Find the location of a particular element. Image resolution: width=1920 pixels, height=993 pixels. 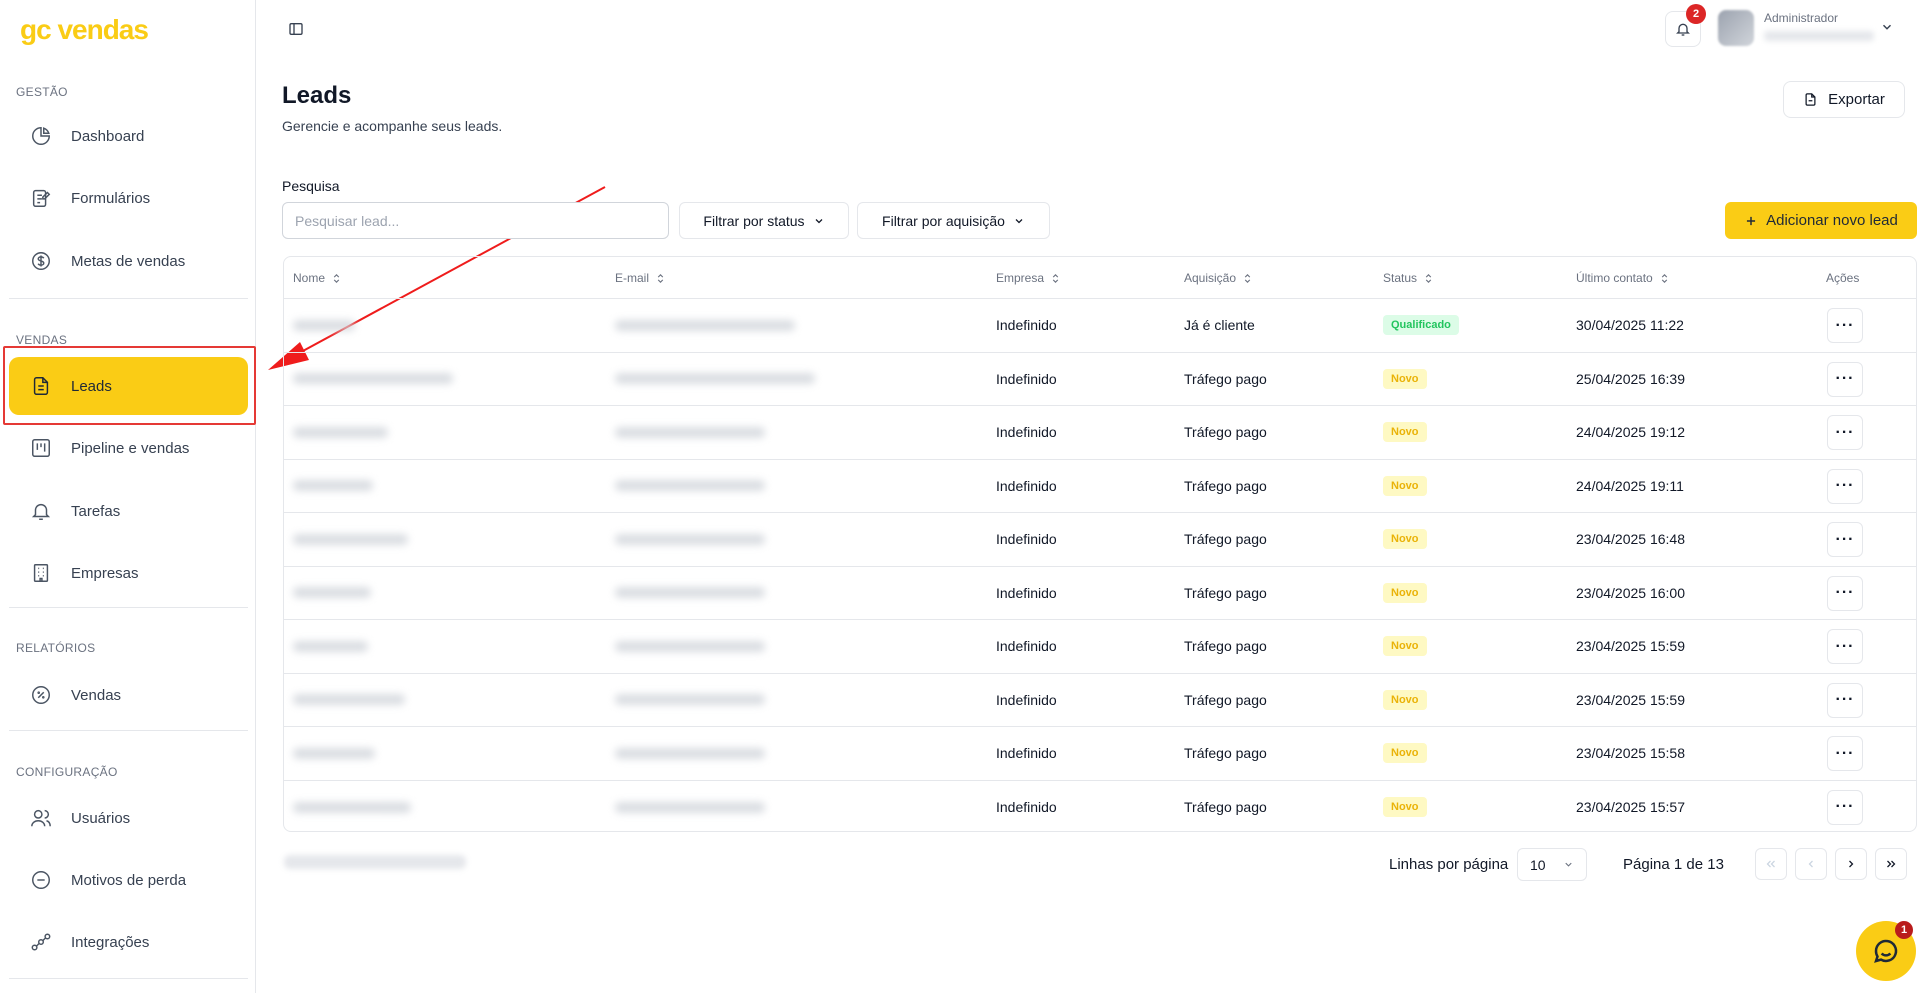

rows-per-page-value: 10 is located at coordinates (1538, 864).